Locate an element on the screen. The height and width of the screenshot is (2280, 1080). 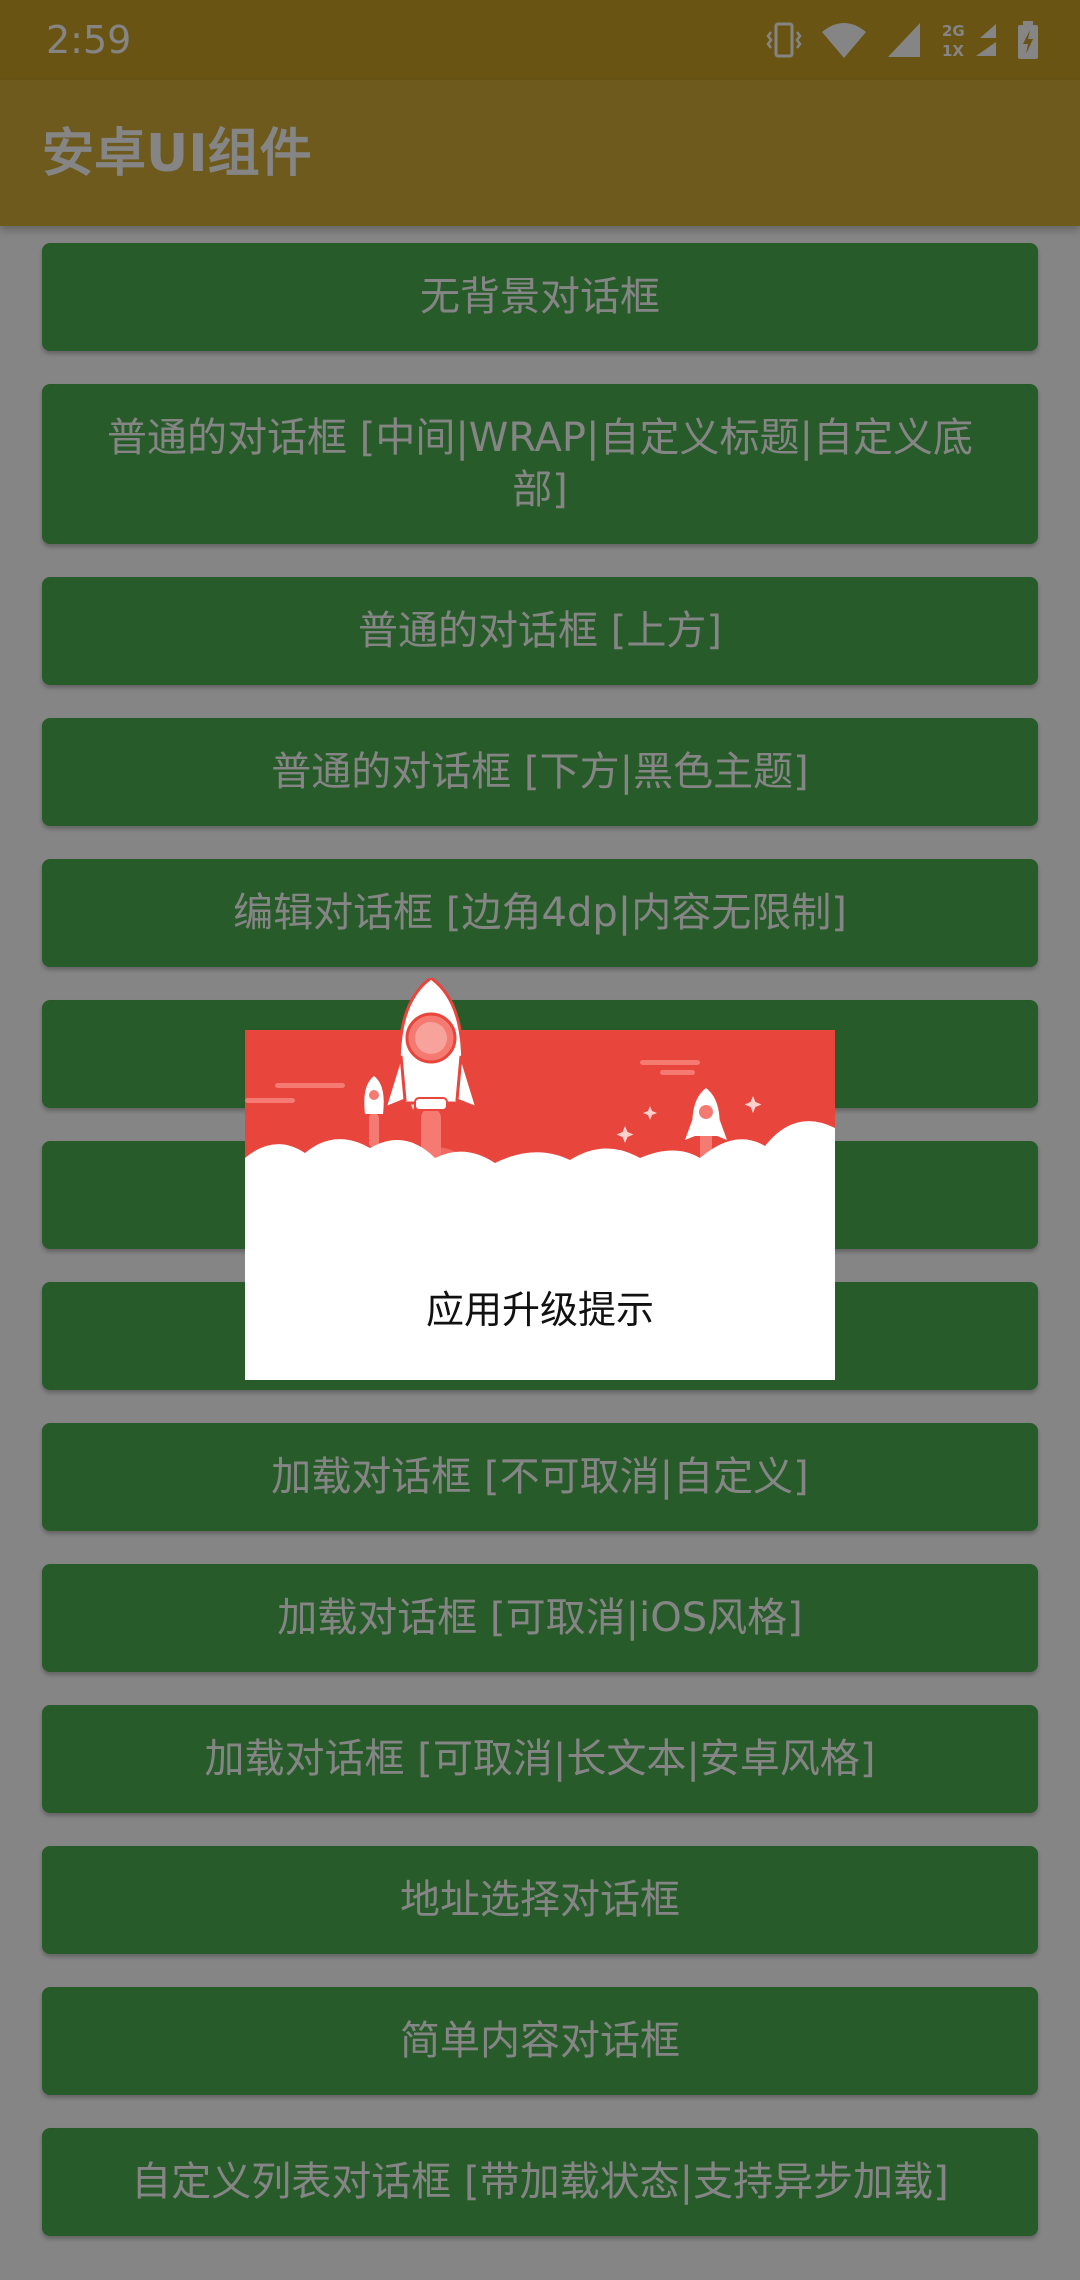
rocket-launch-illustration is located at coordinates (540, 1129).